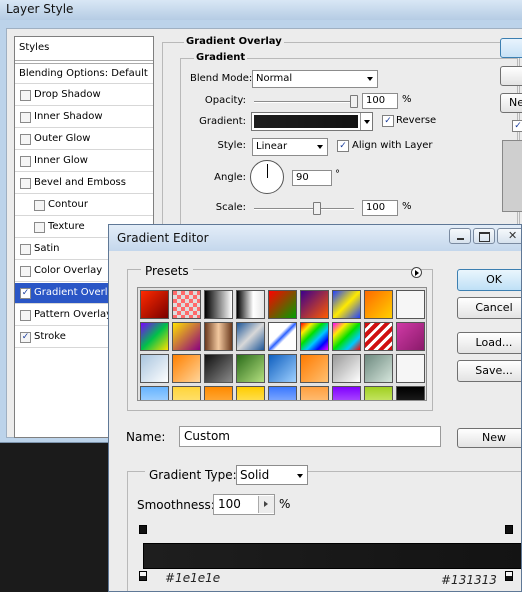 This screenshot has height=592, width=522. Describe the element at coordinates (317, 208) in the screenshot. I see `scale-slider-thumb` at that location.